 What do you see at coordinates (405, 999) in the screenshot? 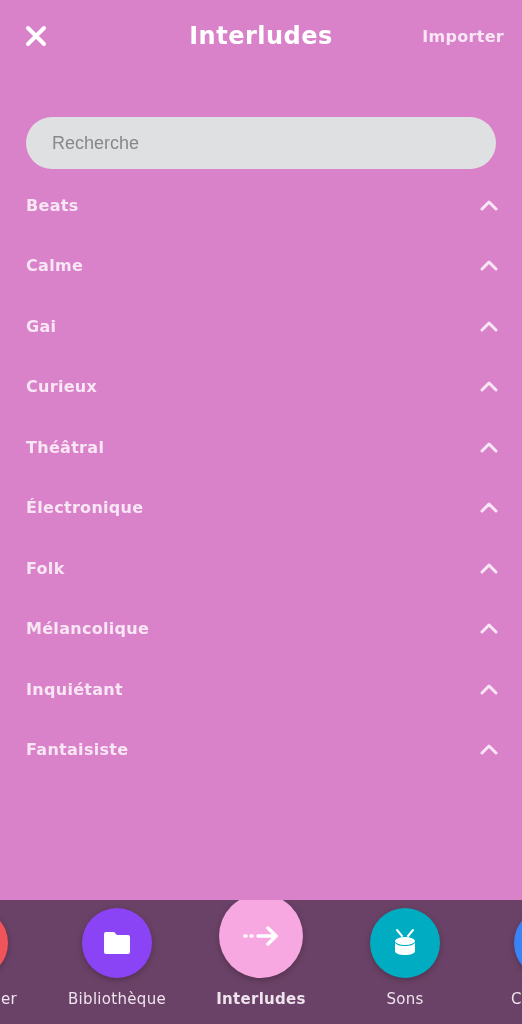
I see `nav-label: Sons` at bounding box center [405, 999].